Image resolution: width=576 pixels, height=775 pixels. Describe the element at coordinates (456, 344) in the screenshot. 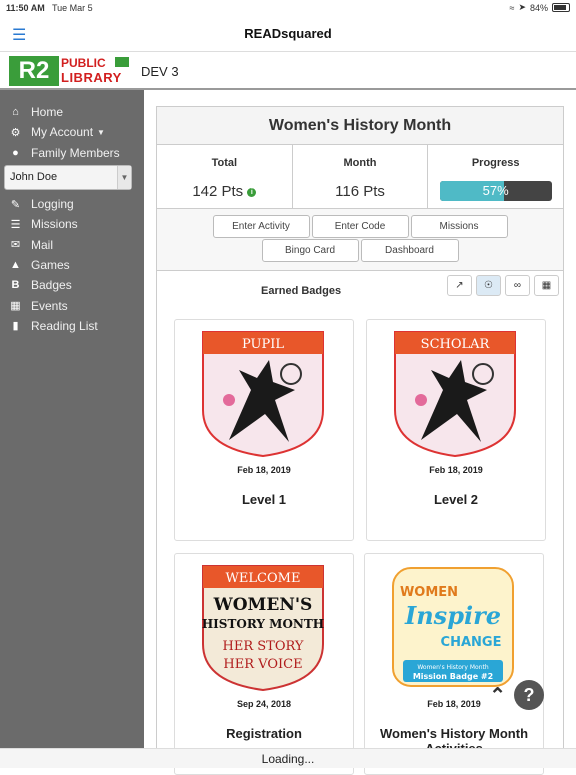

I see `badge-banner-text: SCHOLAR` at that location.